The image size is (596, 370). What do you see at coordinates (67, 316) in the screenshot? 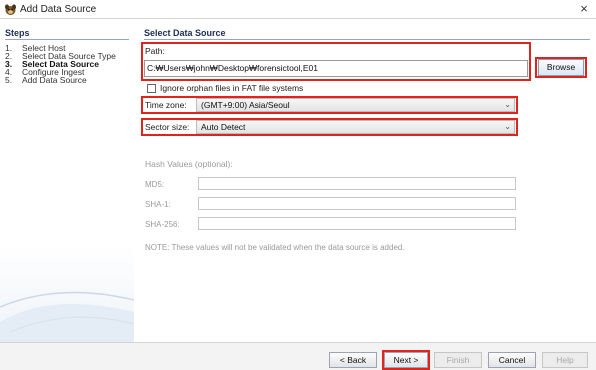
I see `decorative-swoosh` at bounding box center [67, 316].